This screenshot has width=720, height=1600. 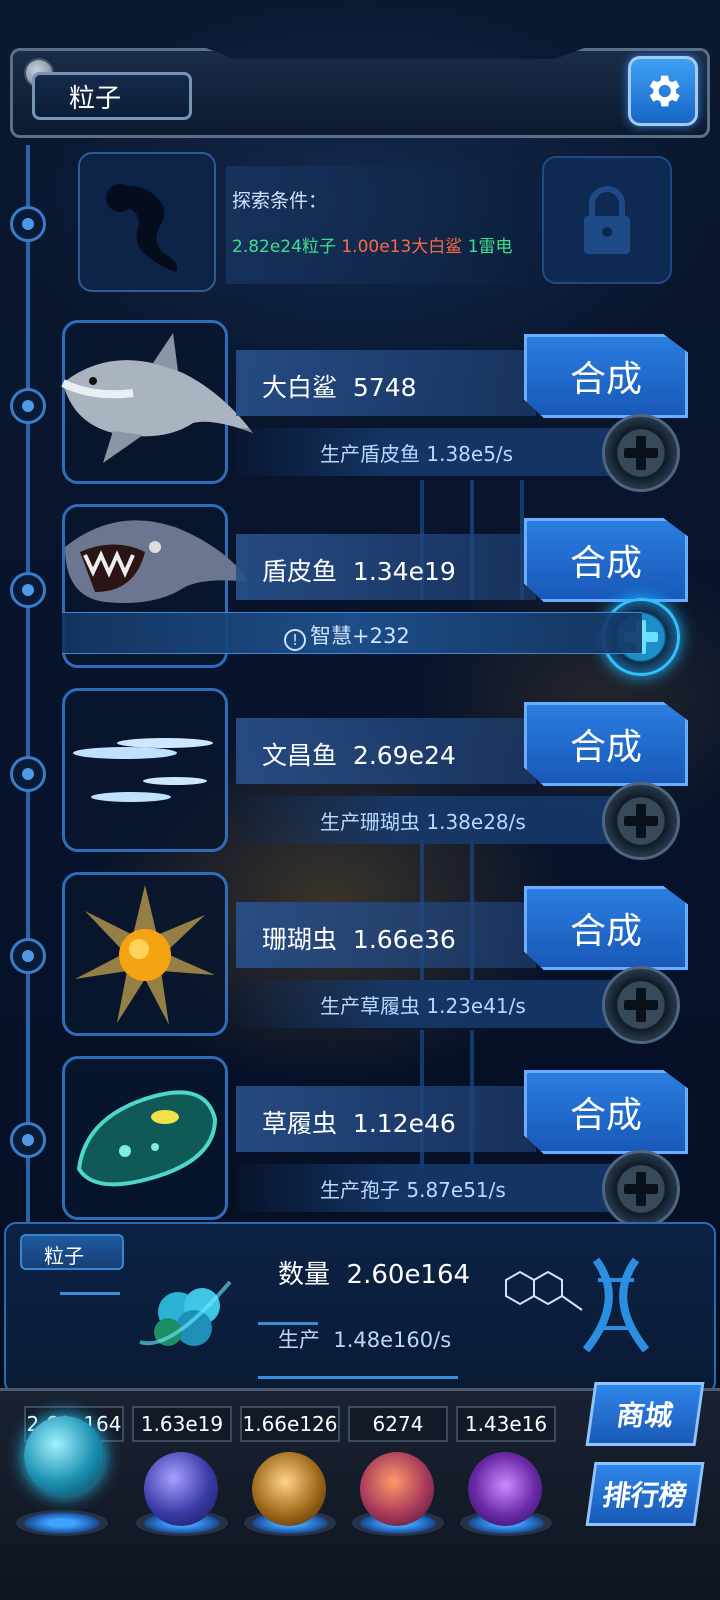 I want to click on lock-icon, so click(x=607, y=220).